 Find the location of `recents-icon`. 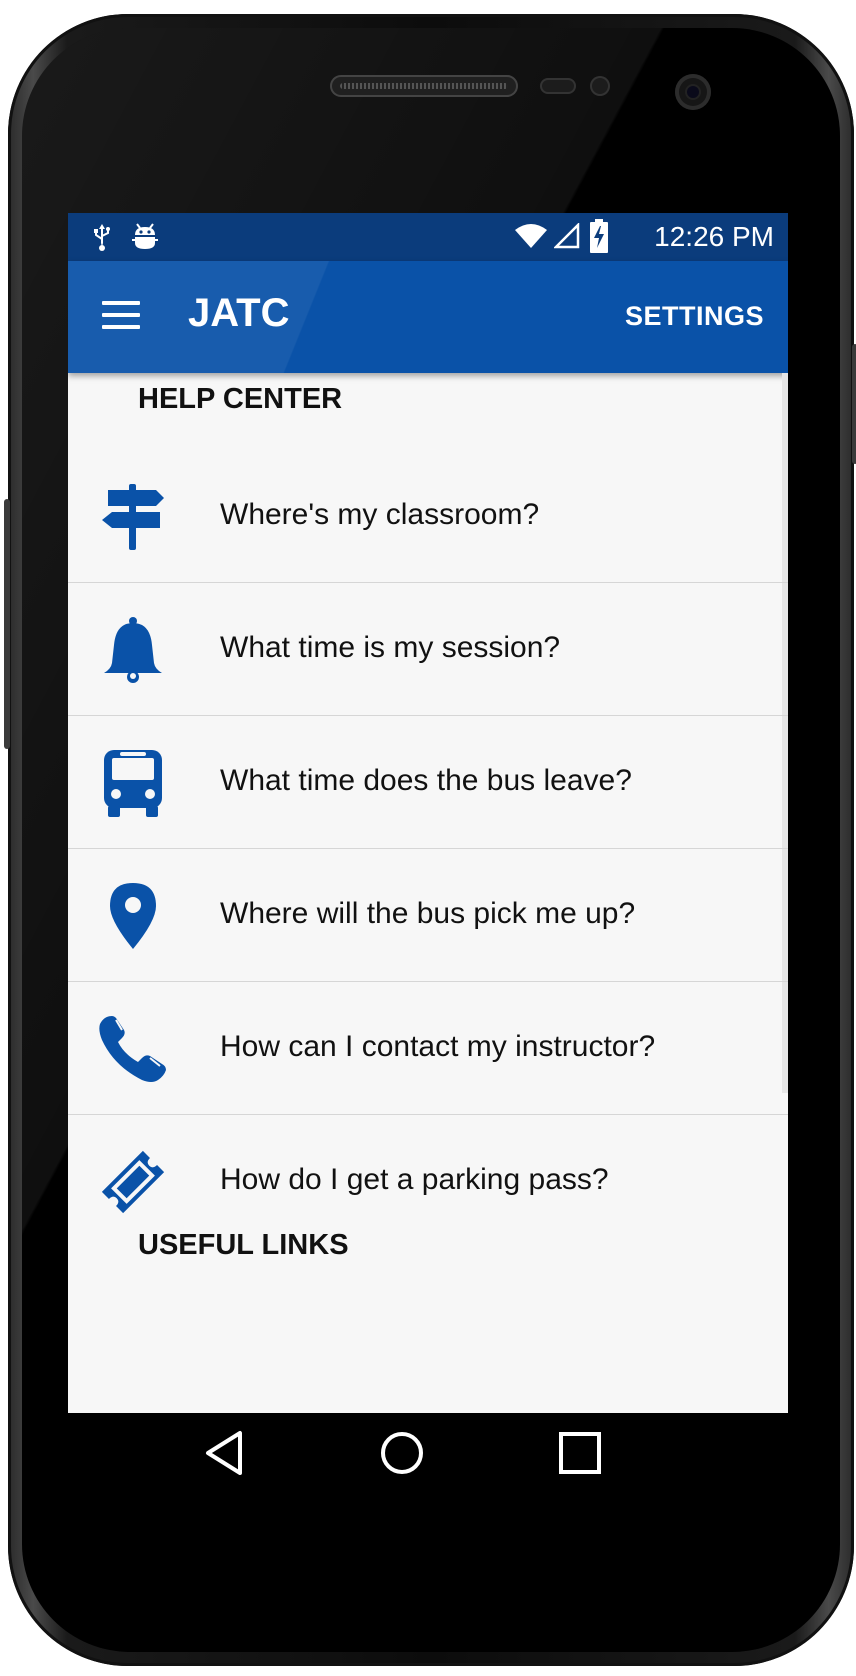

recents-icon is located at coordinates (580, 1453).